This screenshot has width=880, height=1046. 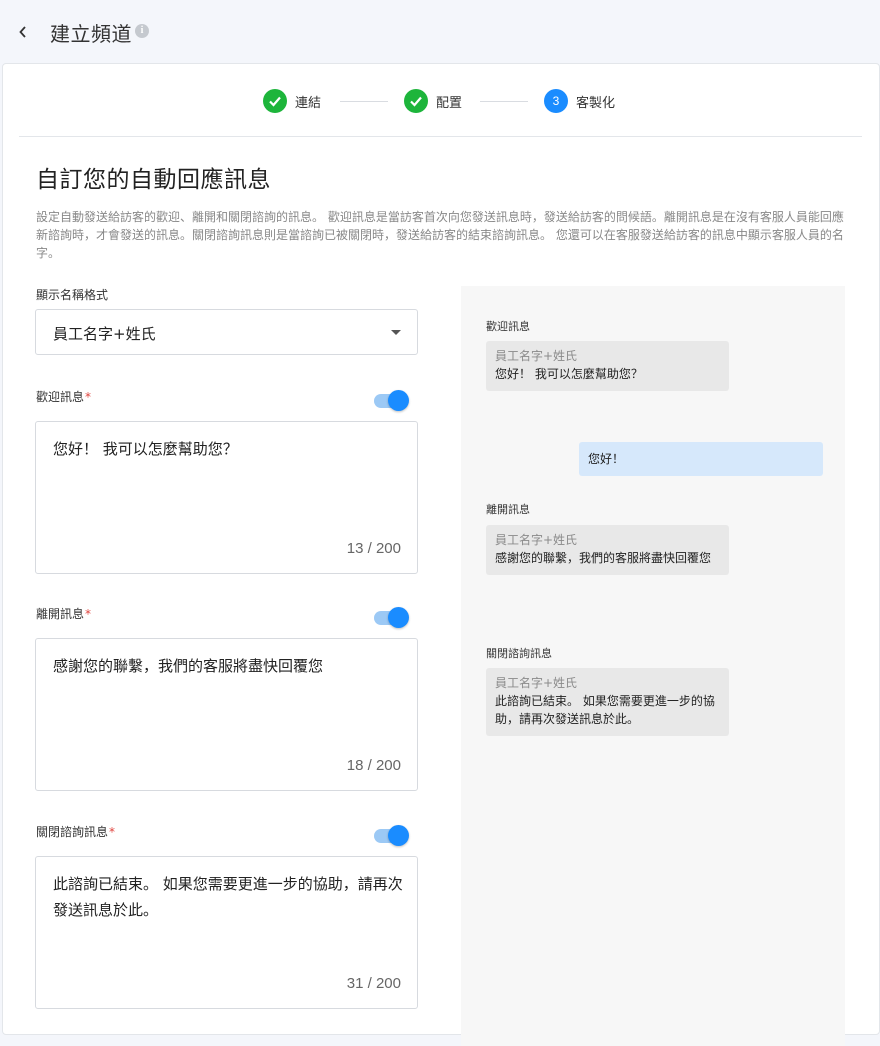 I want to click on close-text: 此諮詢已結束。 如果您需要更進一步的協助，請再次發送訊息於此。, so click(x=228, y=897).